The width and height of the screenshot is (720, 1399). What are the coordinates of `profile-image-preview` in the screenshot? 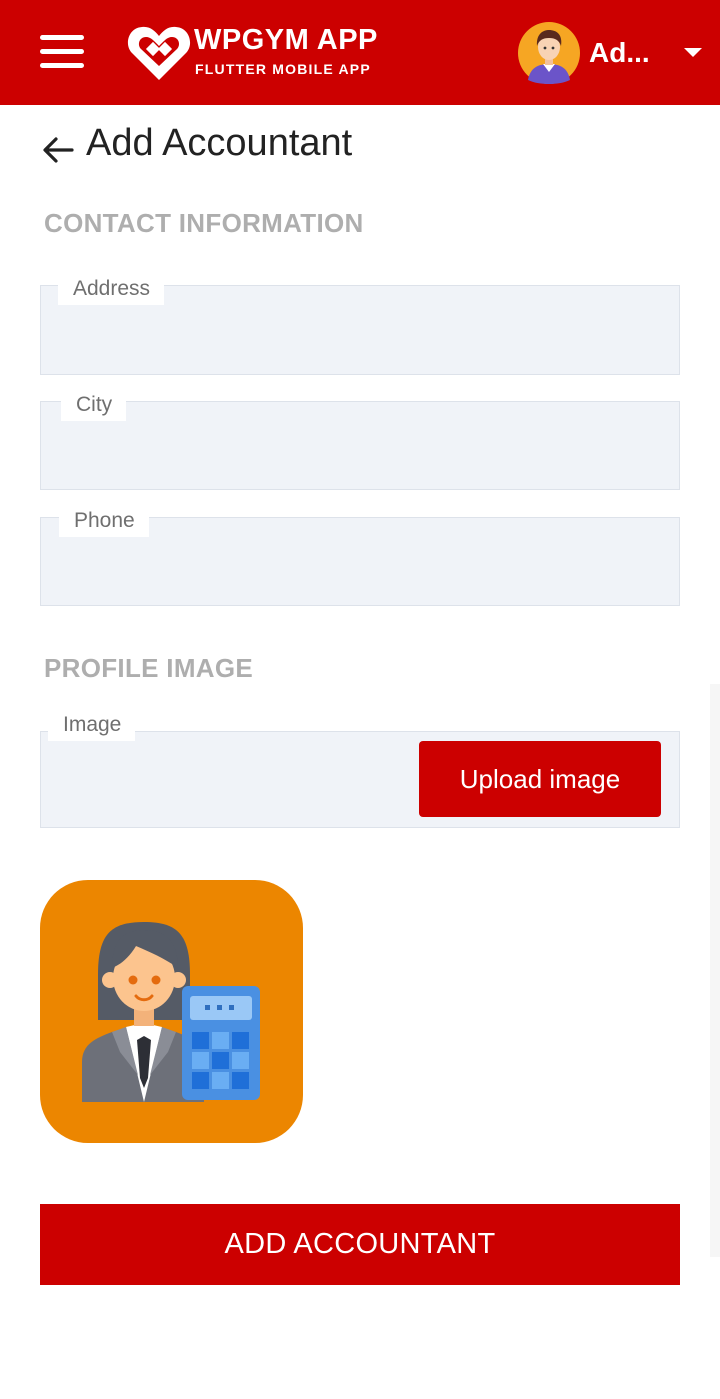 It's located at (171, 1011).